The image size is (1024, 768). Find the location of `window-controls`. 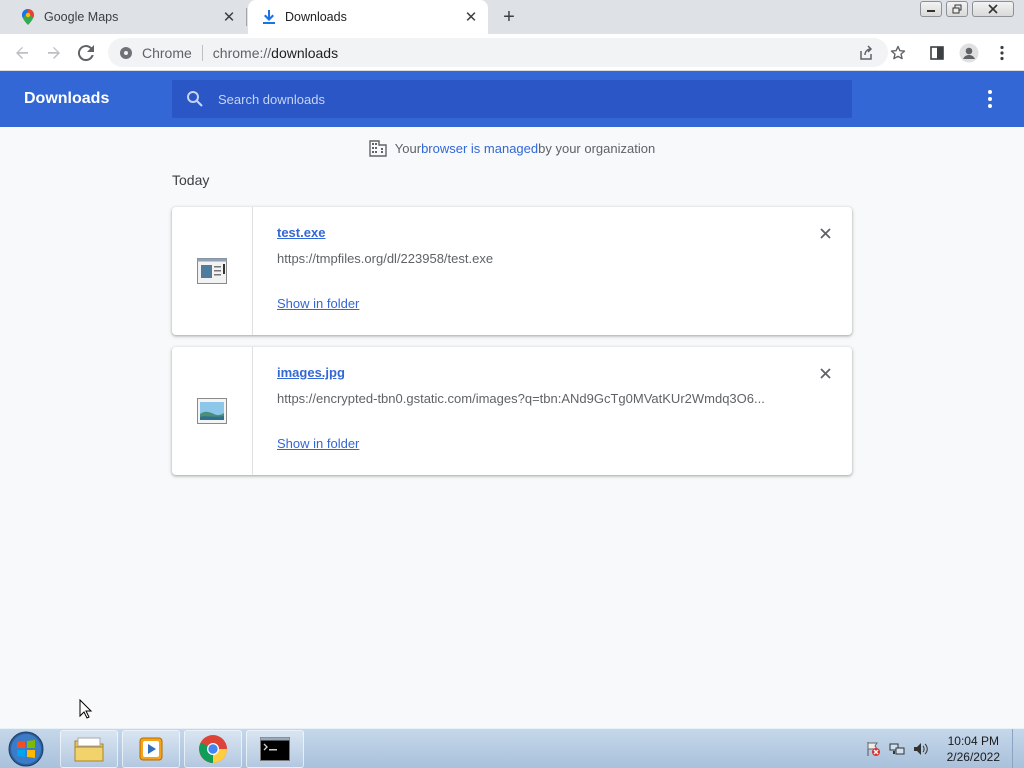

window-controls is located at coordinates (967, 9).